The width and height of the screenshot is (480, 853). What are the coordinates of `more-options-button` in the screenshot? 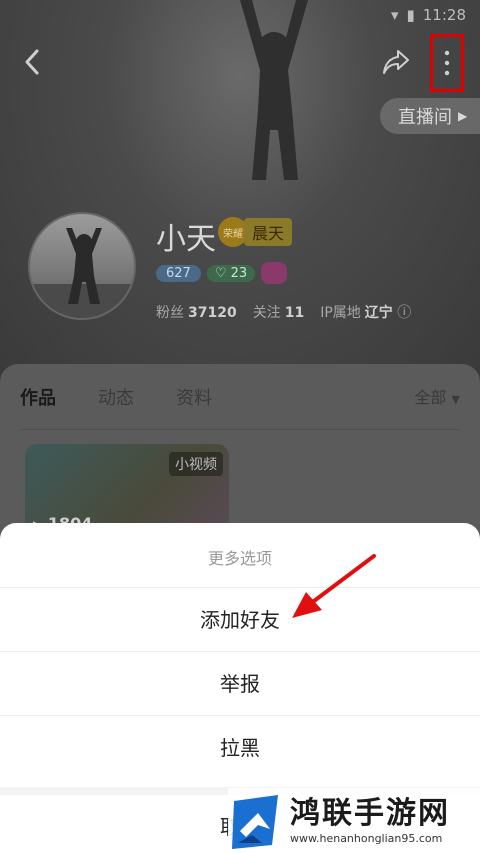 It's located at (447, 63).